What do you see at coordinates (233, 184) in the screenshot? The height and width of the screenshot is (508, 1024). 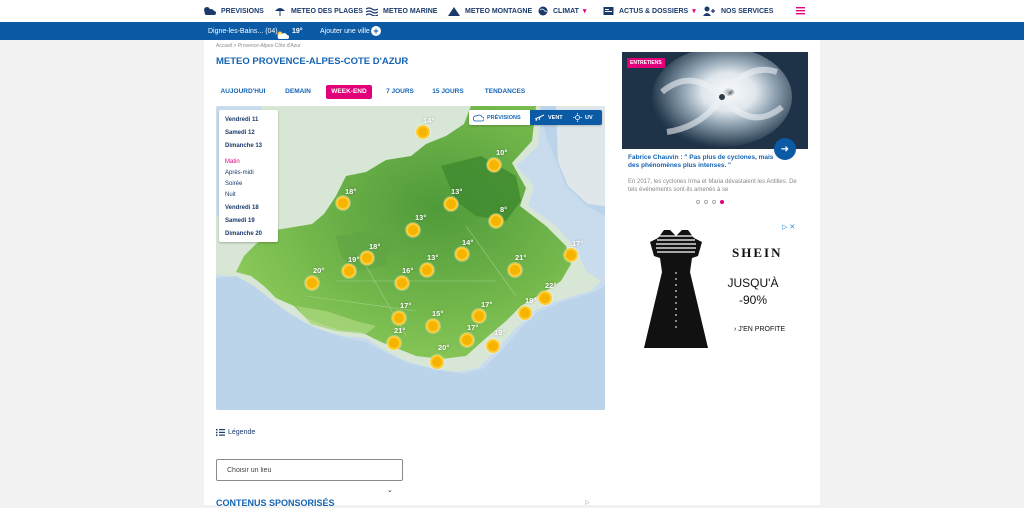 I see `period-option: Soirée` at bounding box center [233, 184].